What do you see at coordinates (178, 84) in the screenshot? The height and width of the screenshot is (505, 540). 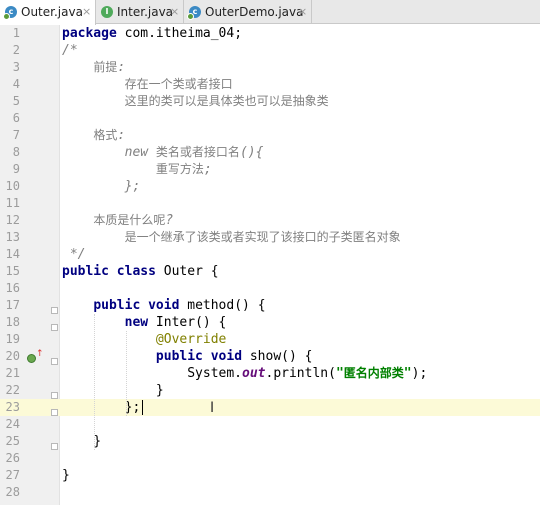 I see `code-text: 存在一个类或者接口` at bounding box center [178, 84].